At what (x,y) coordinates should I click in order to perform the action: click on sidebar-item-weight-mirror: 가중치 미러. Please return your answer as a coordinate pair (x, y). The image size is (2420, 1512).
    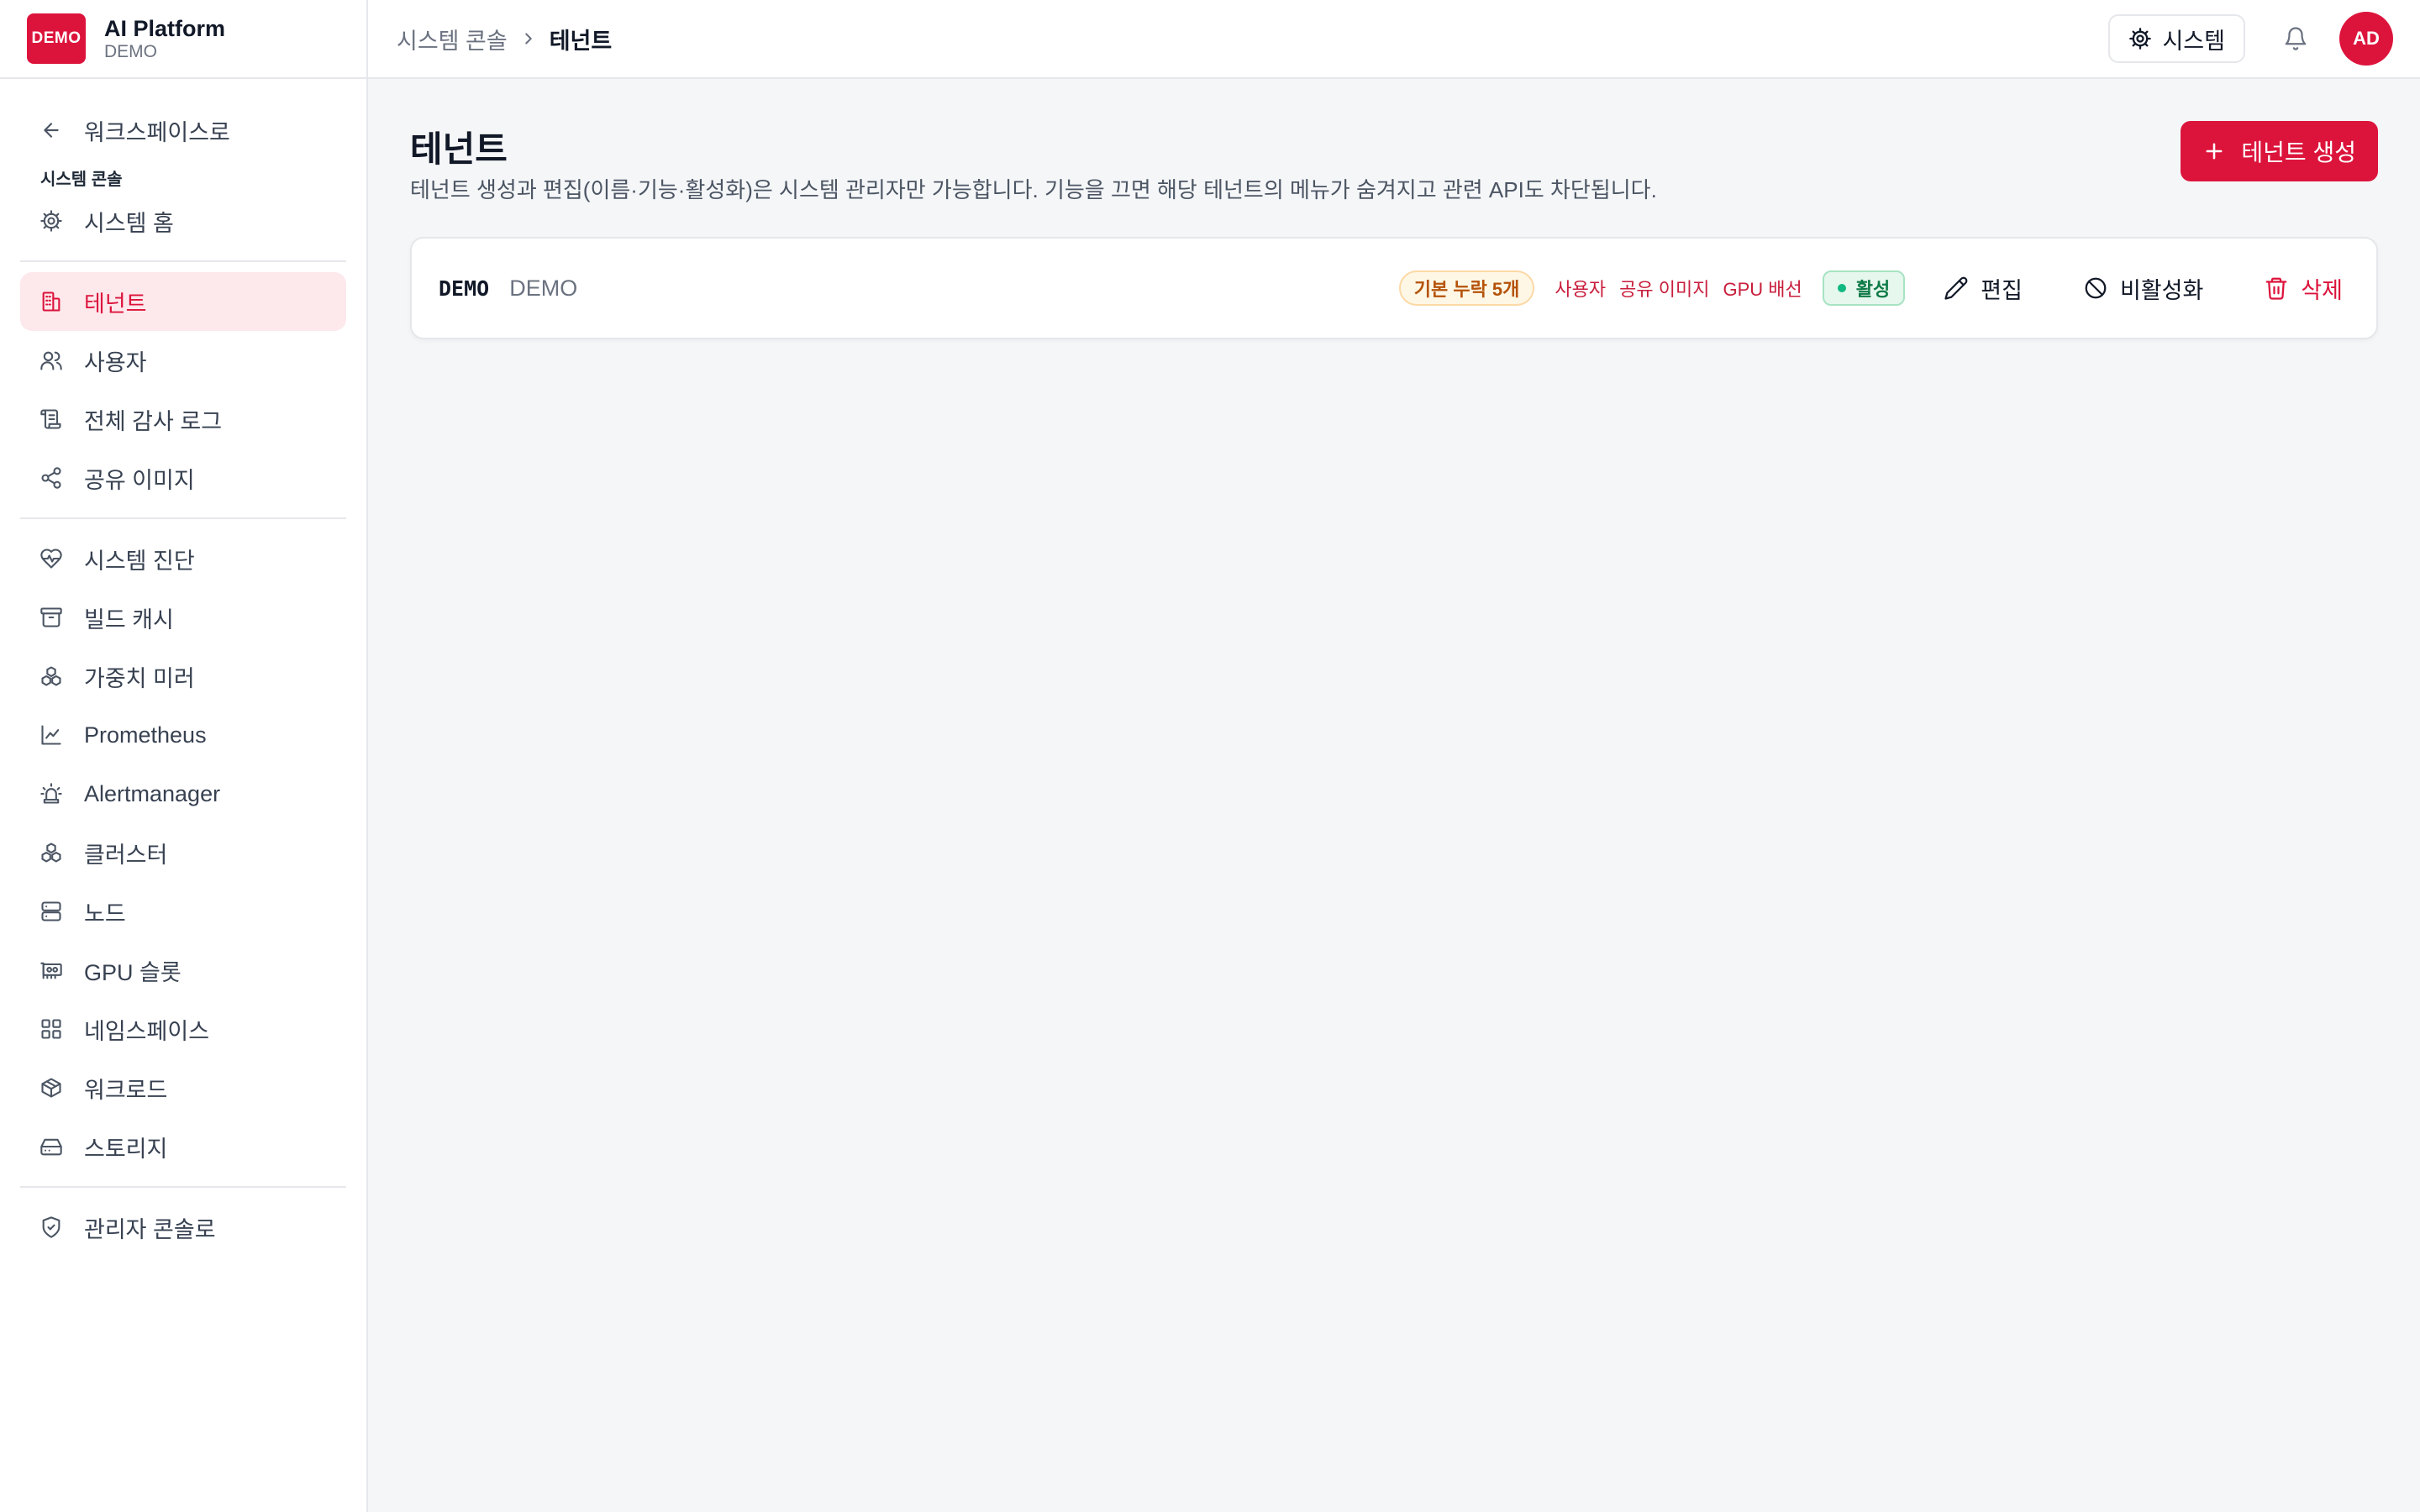
    Looking at the image, I should click on (183, 676).